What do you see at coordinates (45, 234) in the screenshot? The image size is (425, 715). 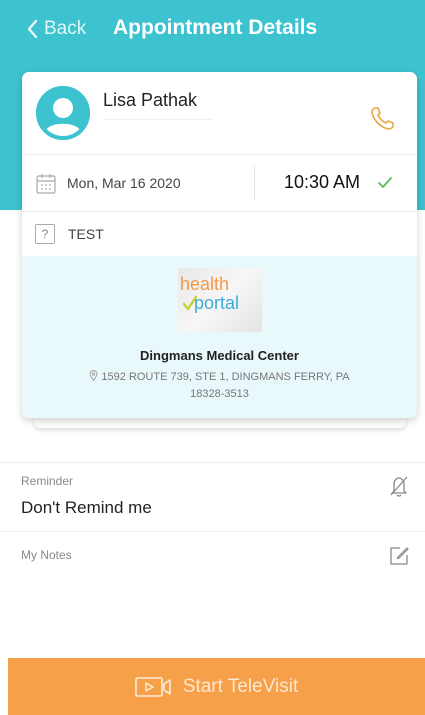 I see `question-icon: ?` at bounding box center [45, 234].